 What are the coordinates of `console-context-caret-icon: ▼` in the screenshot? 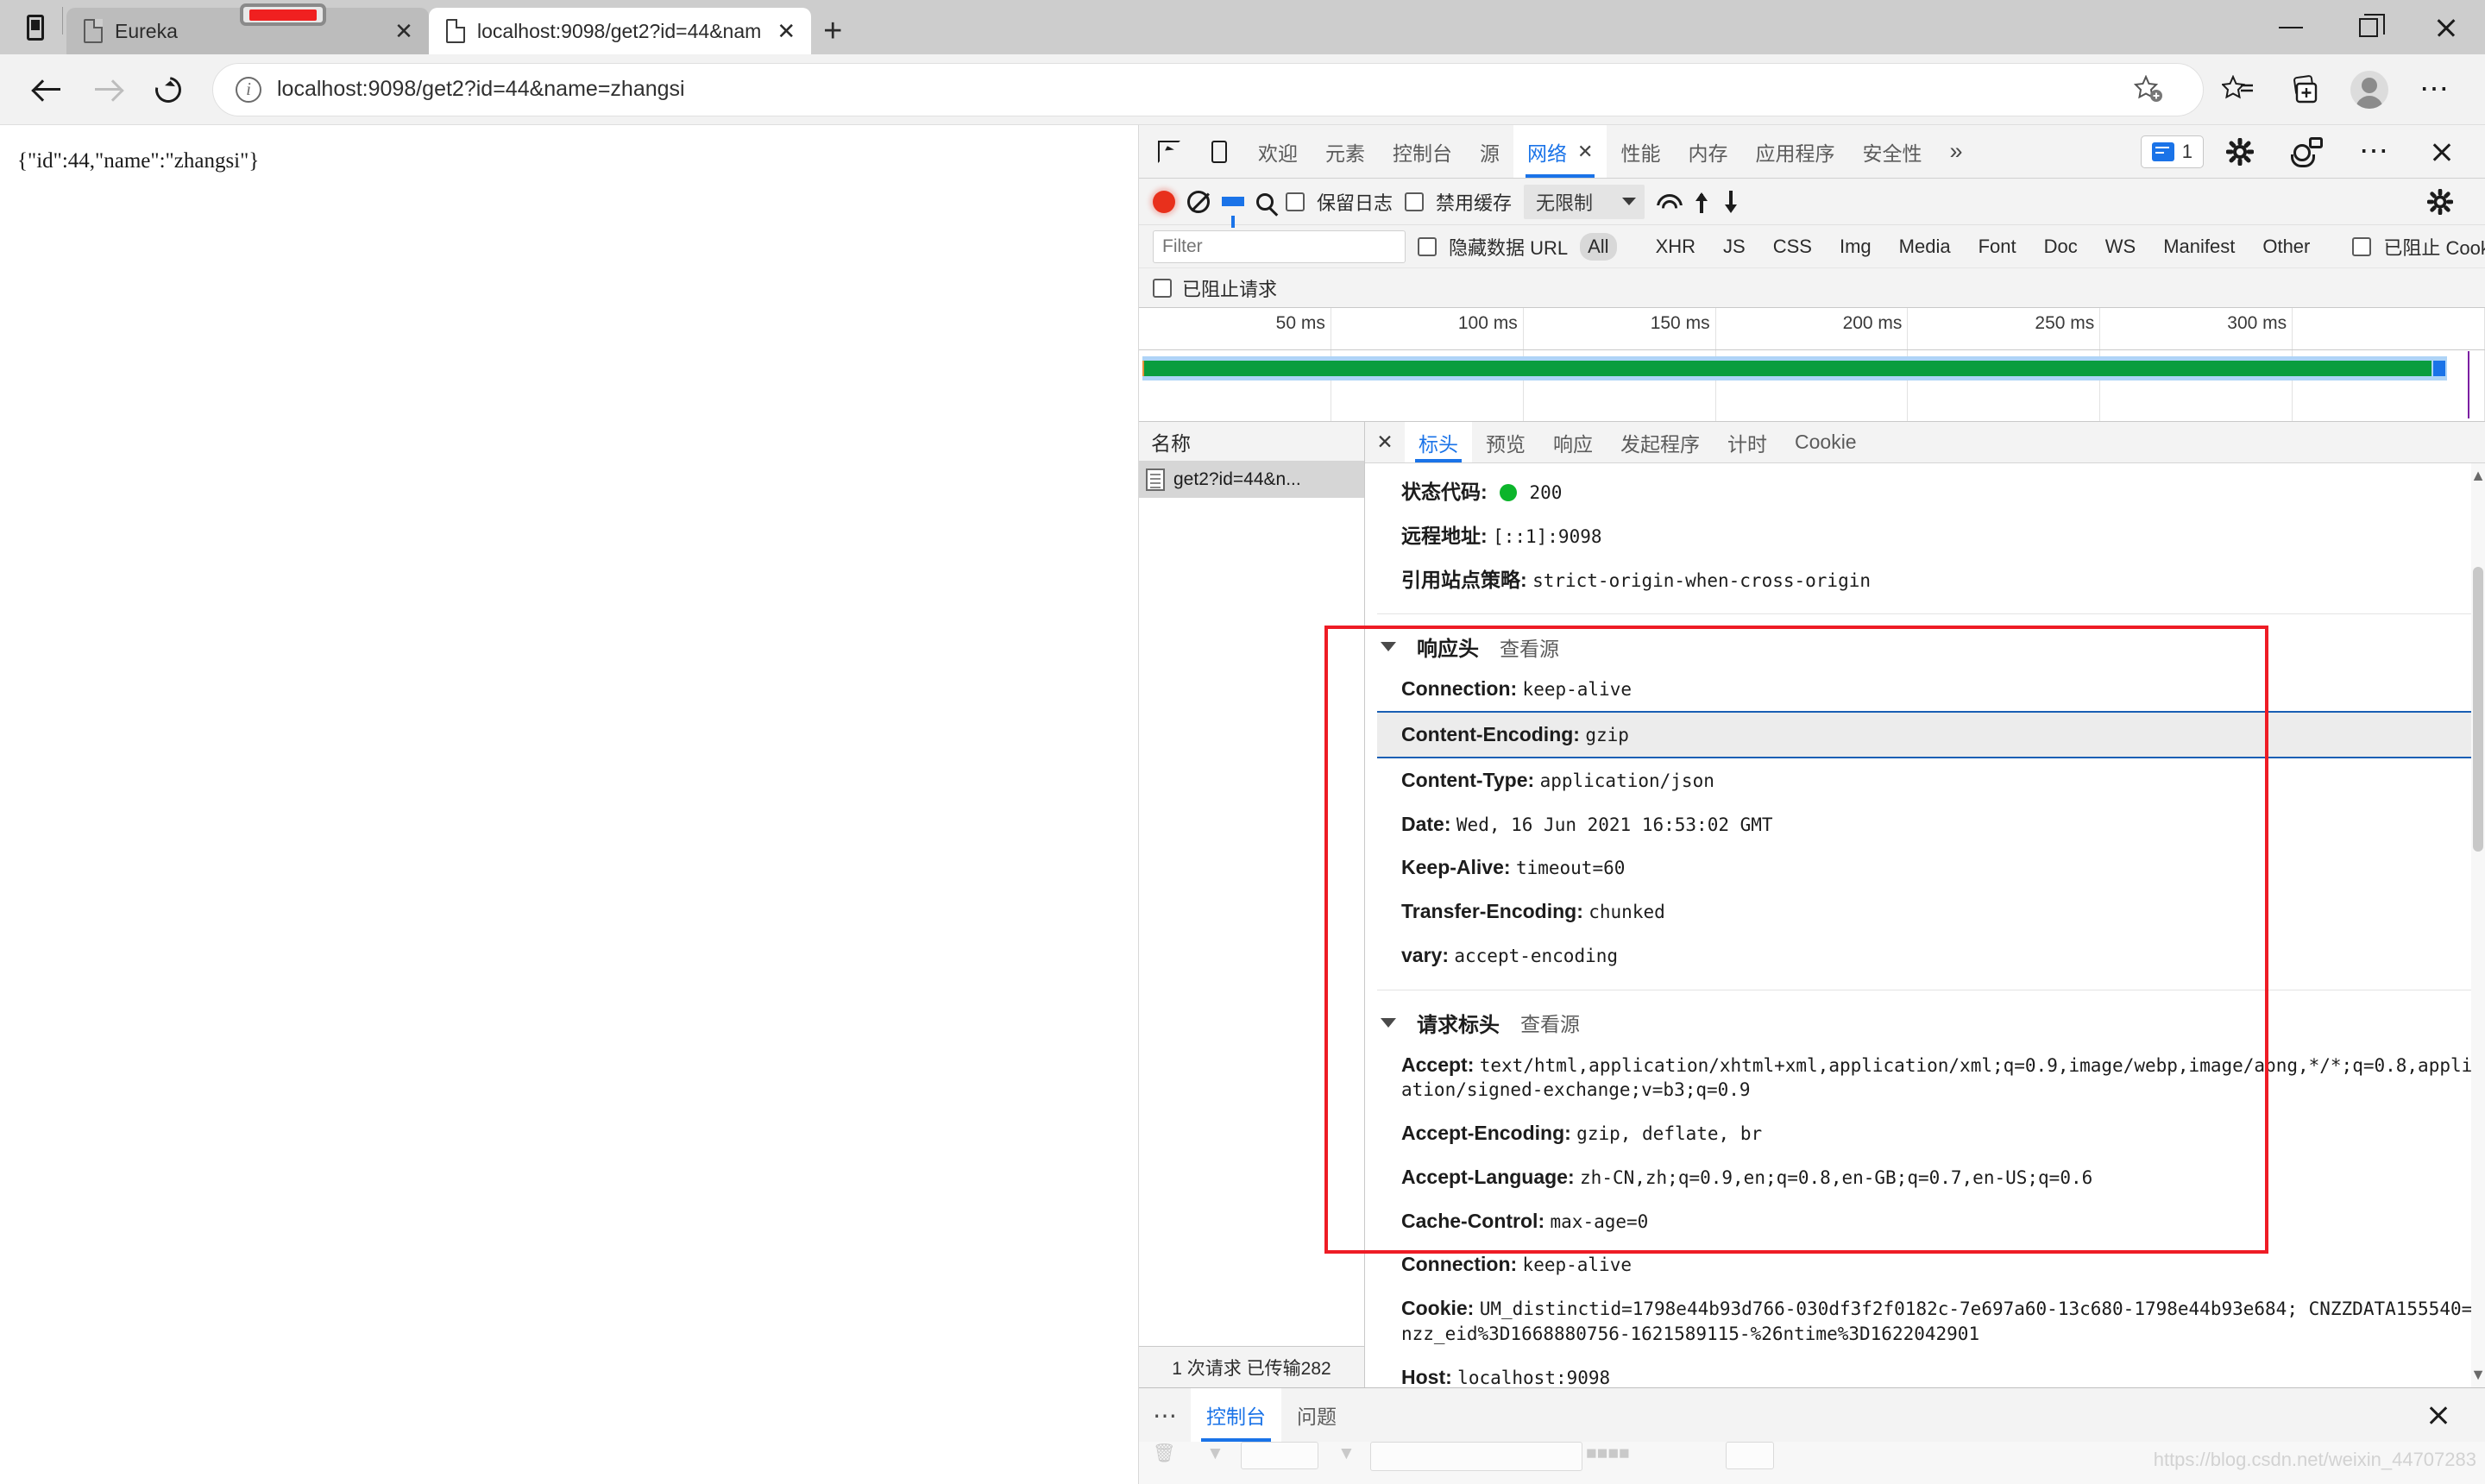 It's located at (1215, 1453).